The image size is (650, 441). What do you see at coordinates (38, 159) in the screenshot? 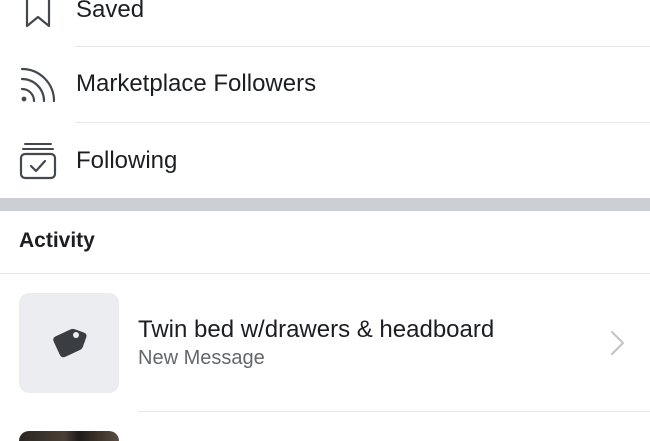
I see `following-box-icon` at bounding box center [38, 159].